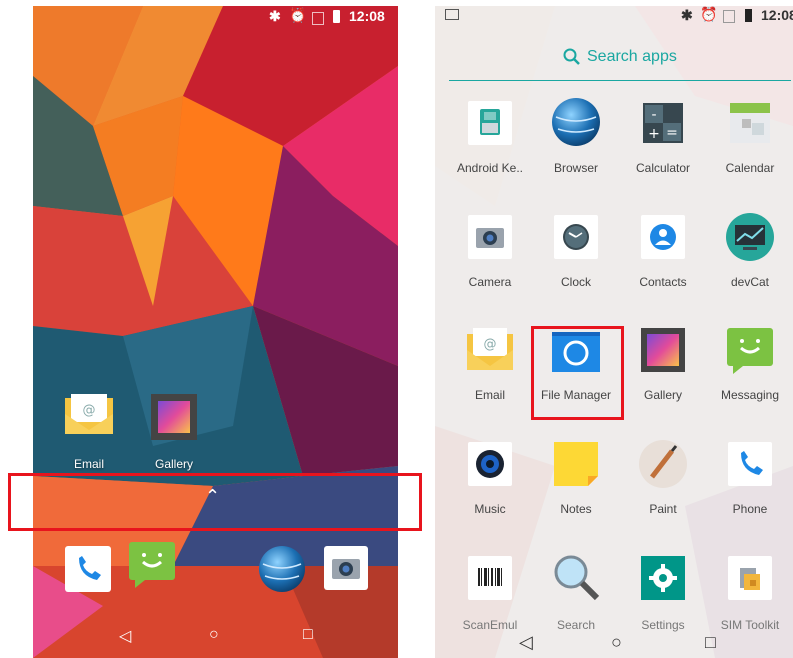  I want to click on app-music: Music, so click(490, 479).